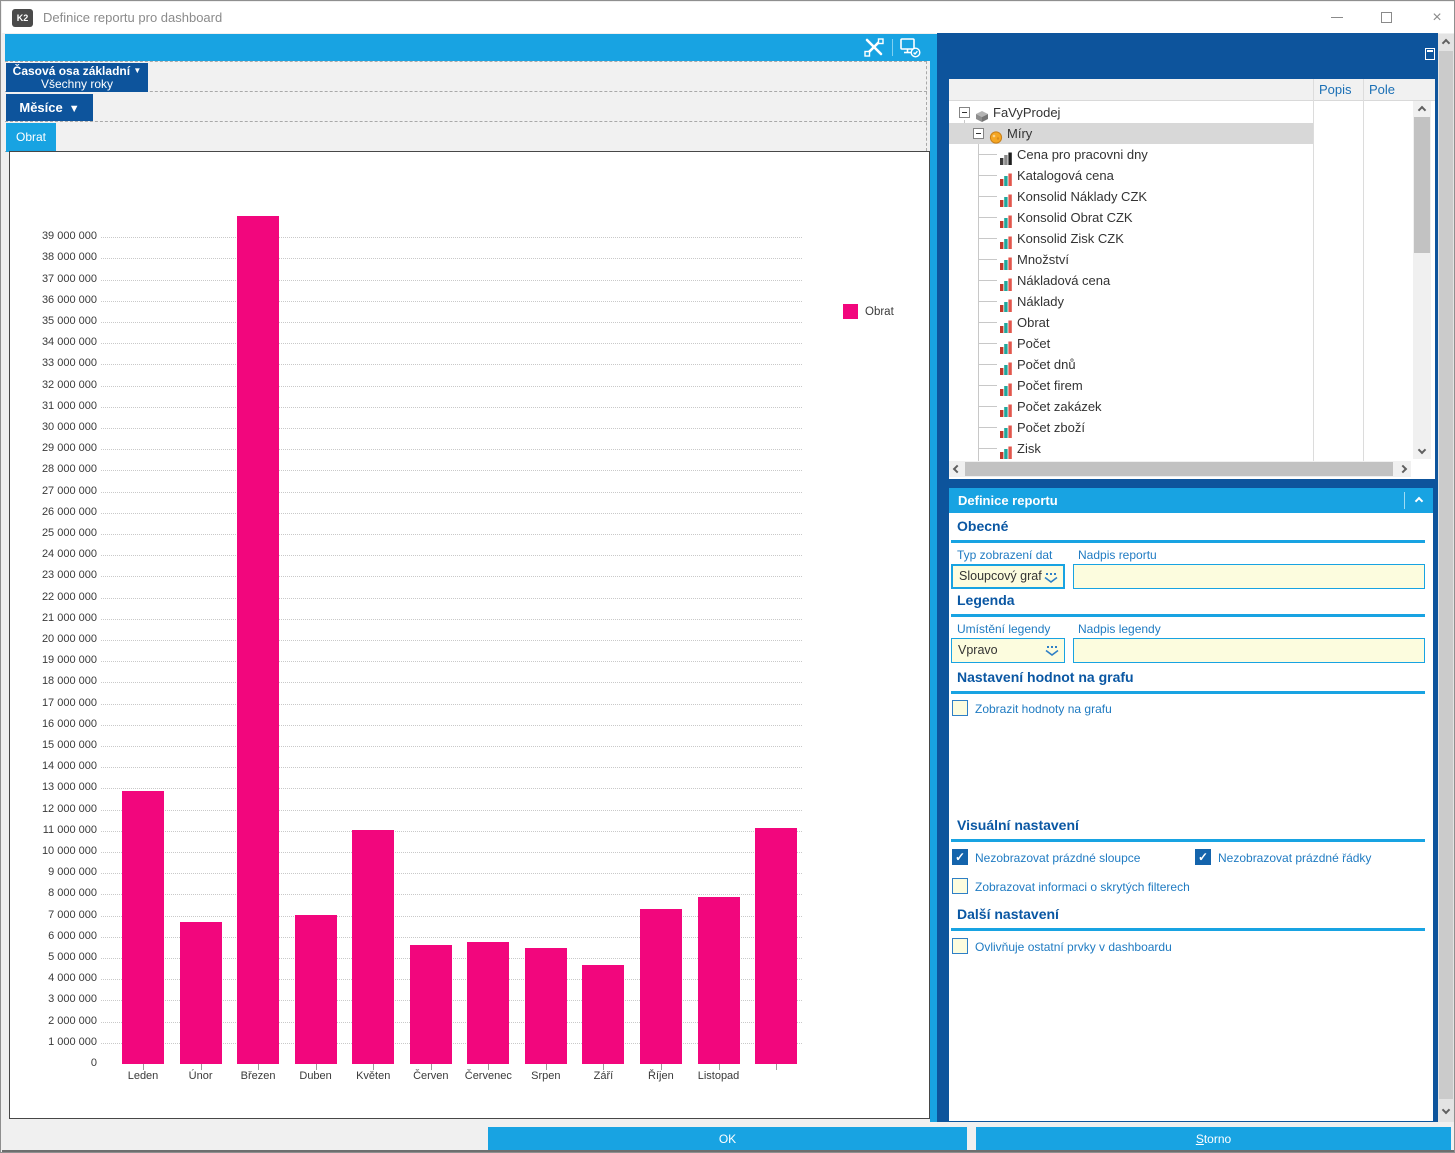 The height and width of the screenshot is (1153, 1455). I want to click on tree-row-measure: Konsolid Náklady CZK, so click(1180, 196).